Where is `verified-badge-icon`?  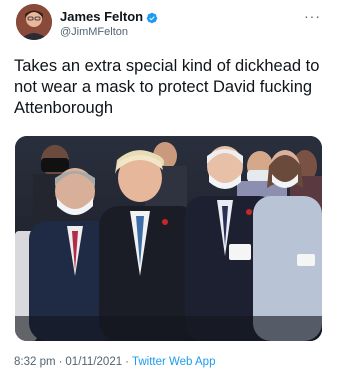 verified-badge-icon is located at coordinates (152, 17).